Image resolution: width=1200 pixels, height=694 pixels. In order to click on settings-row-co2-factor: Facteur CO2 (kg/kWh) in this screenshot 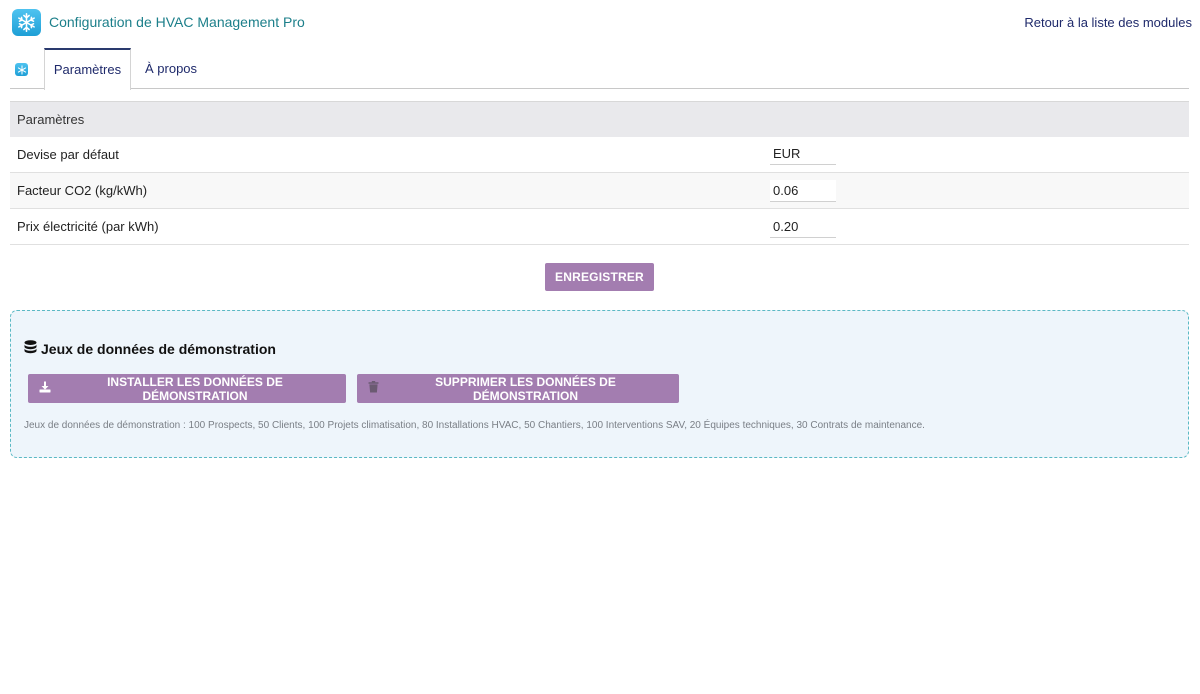, I will do `click(599, 190)`.